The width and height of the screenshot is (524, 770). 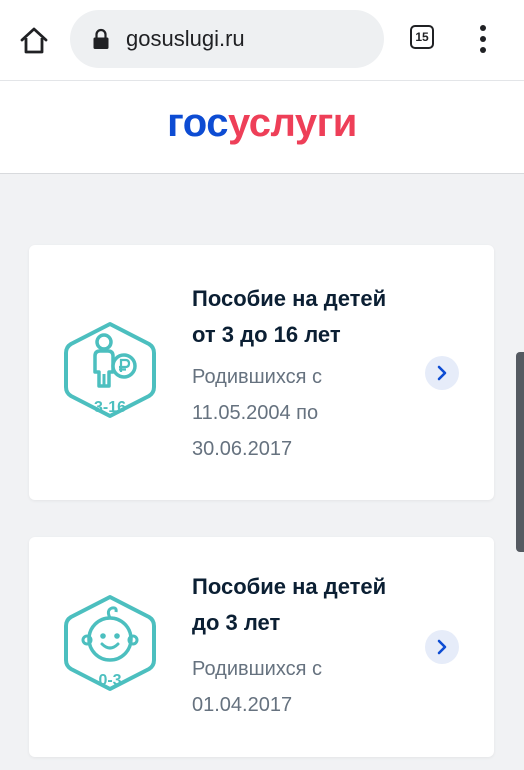 What do you see at coordinates (236, 622) in the screenshot?
I see `card-title-line: до 3 лет` at bounding box center [236, 622].